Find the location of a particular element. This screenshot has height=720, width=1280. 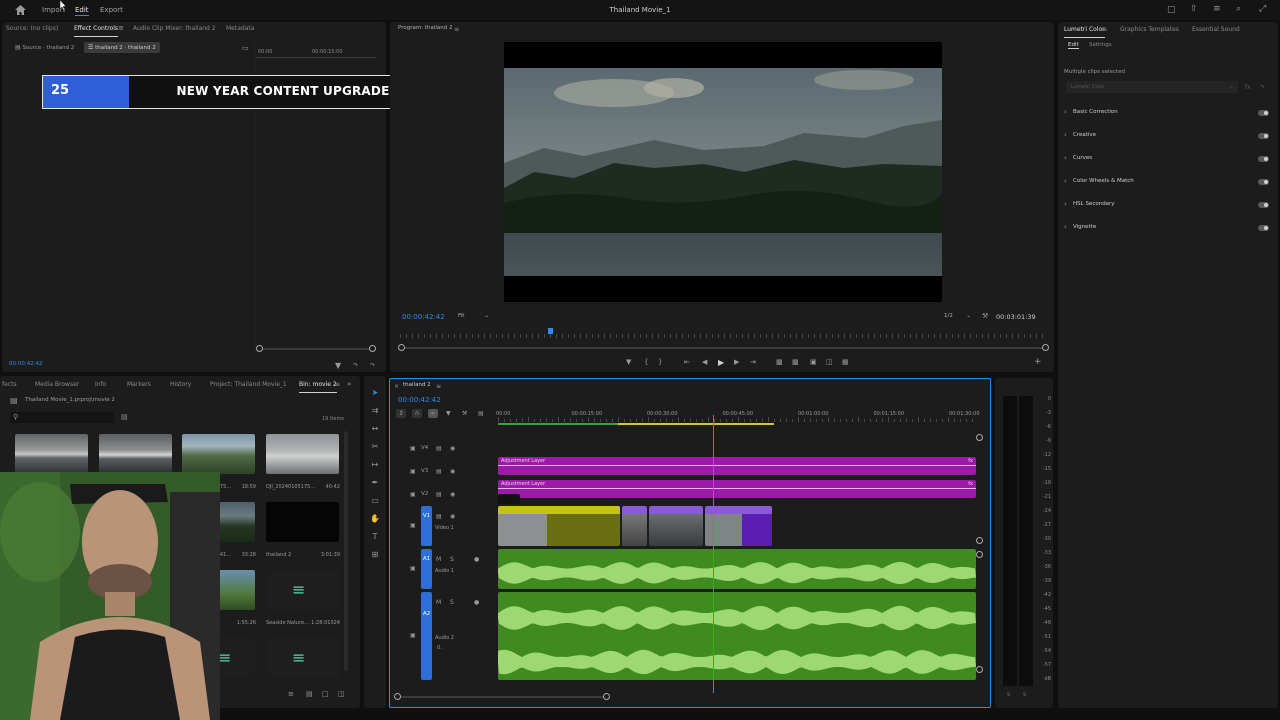

new-bin-icon: □ is located at coordinates (325, 694).